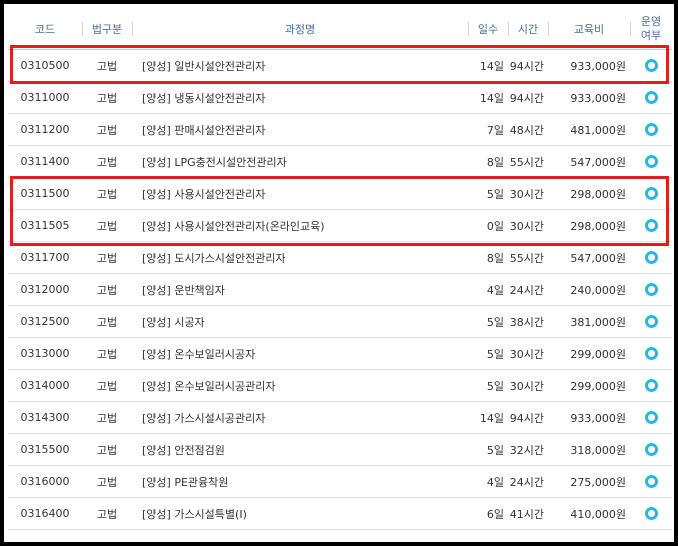 The height and width of the screenshot is (546, 678). I want to click on cell-code: 0311505, so click(45, 225).